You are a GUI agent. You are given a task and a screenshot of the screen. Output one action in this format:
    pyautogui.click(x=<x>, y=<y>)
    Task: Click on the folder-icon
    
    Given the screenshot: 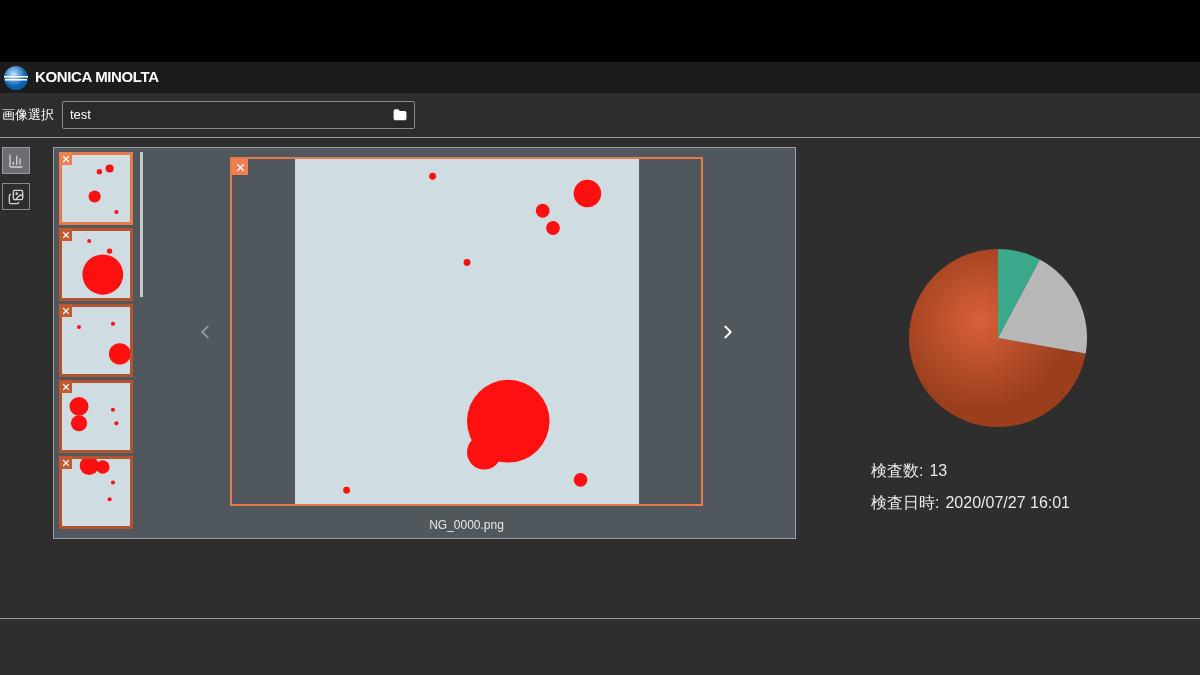 What is the action you would take?
    pyautogui.click(x=400, y=115)
    